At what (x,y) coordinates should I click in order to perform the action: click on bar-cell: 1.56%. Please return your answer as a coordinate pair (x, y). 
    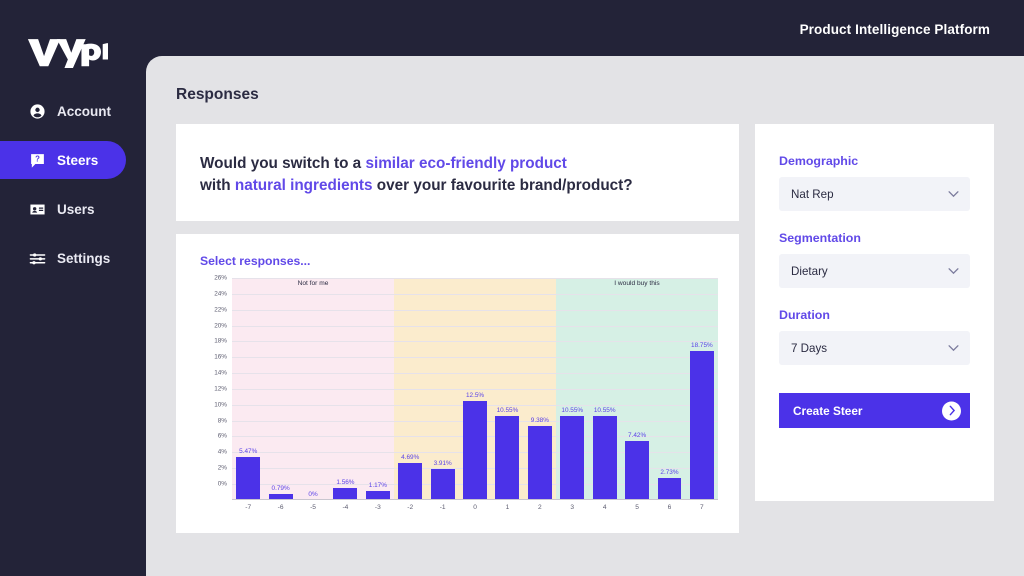
    Looking at the image, I should click on (345, 397).